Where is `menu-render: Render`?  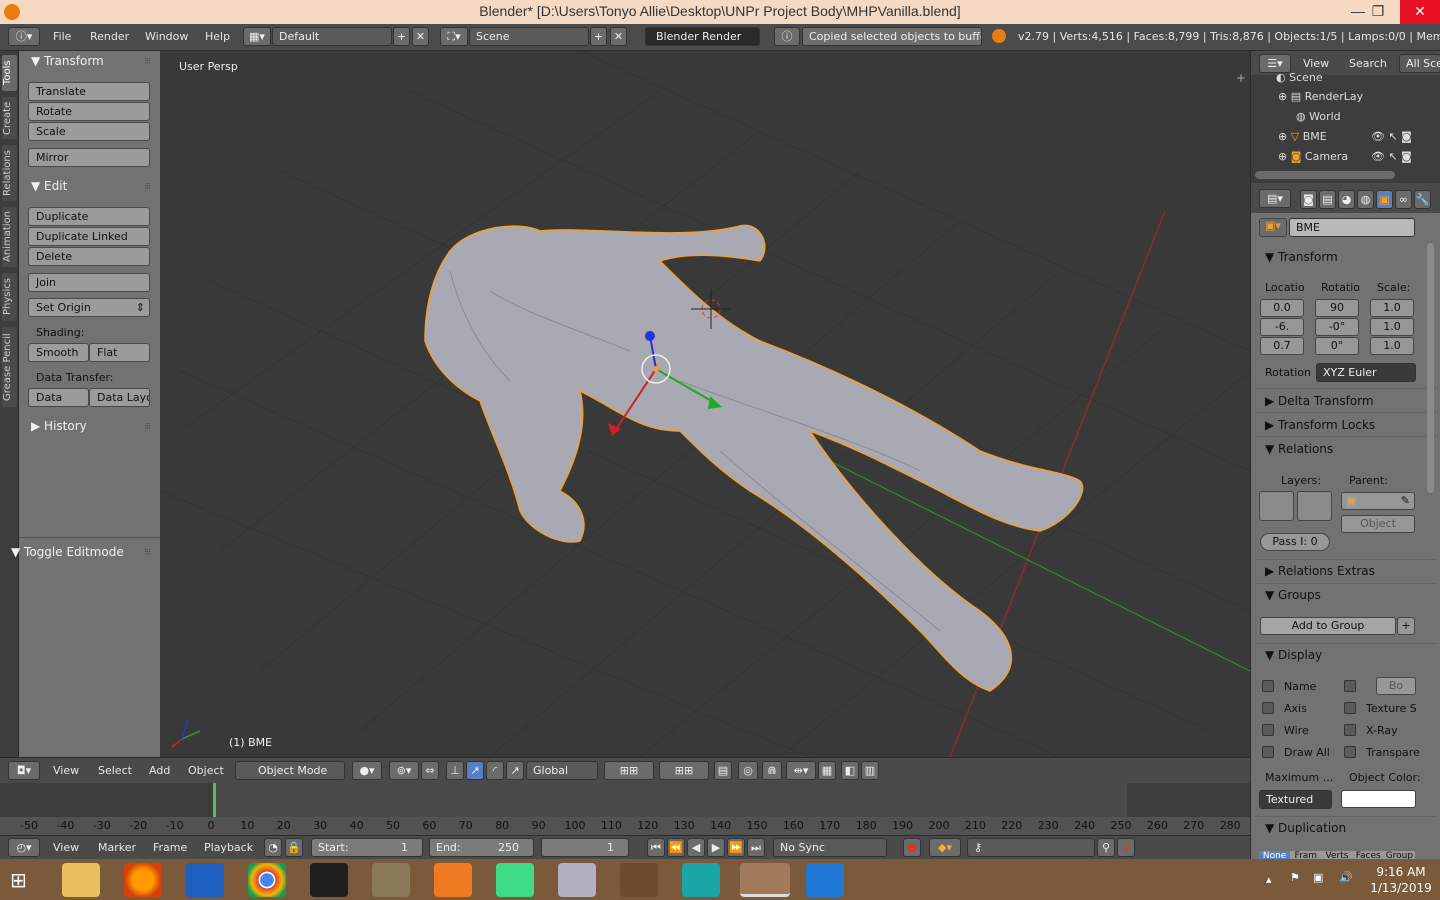
menu-render: Render is located at coordinates (109, 36).